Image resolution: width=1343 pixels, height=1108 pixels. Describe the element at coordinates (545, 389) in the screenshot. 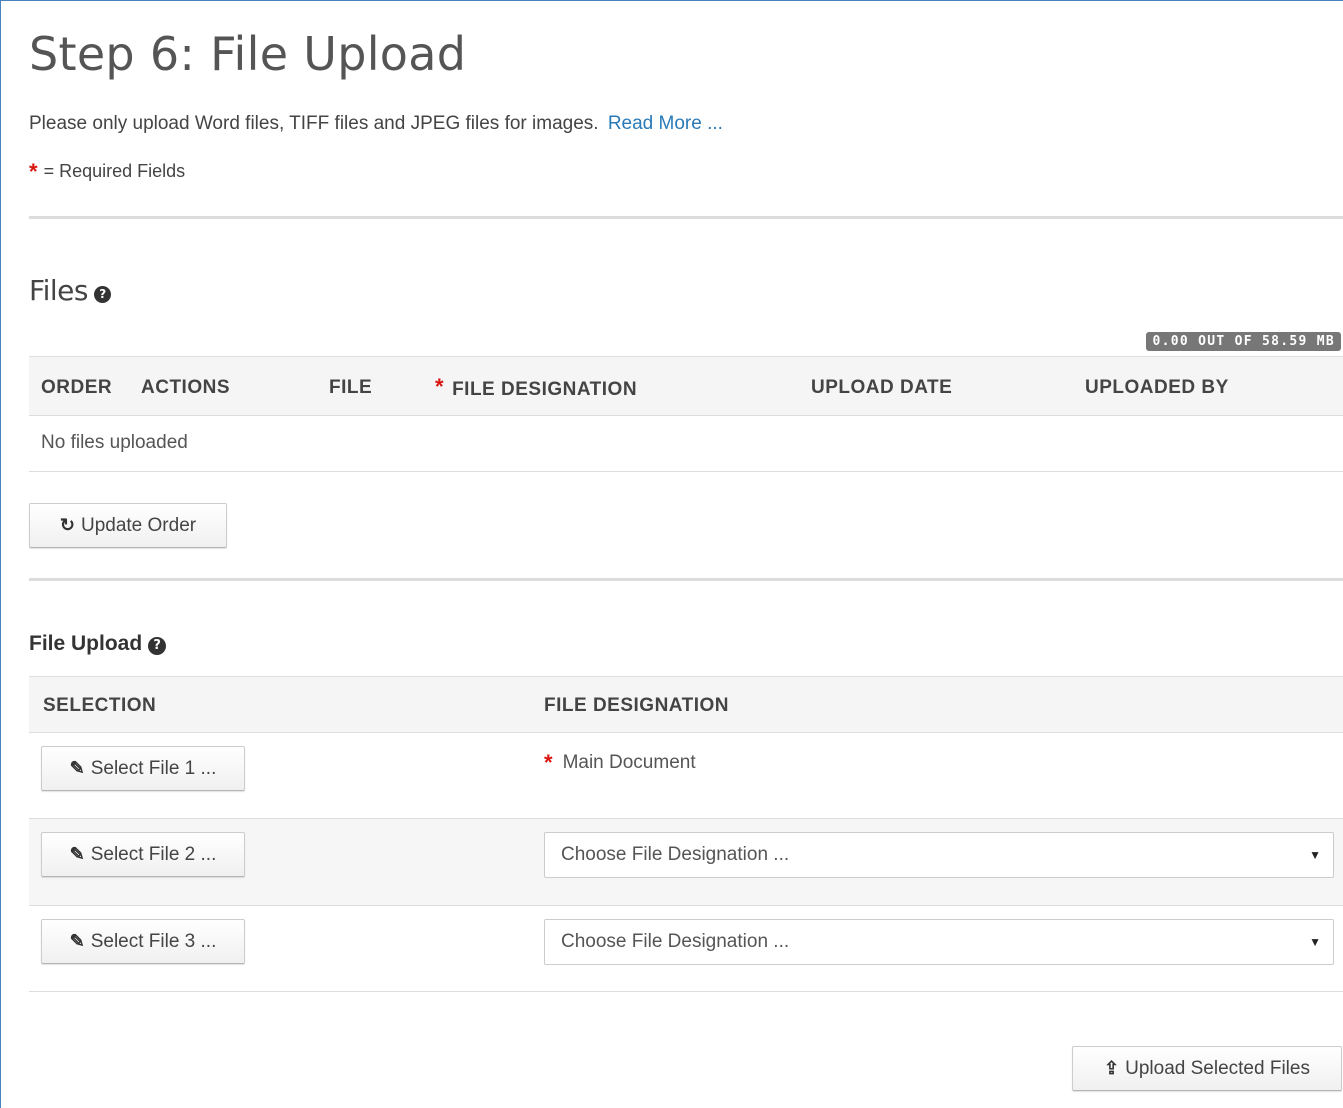

I see `column-file-designation-label: FILE DESIGNATION` at that location.